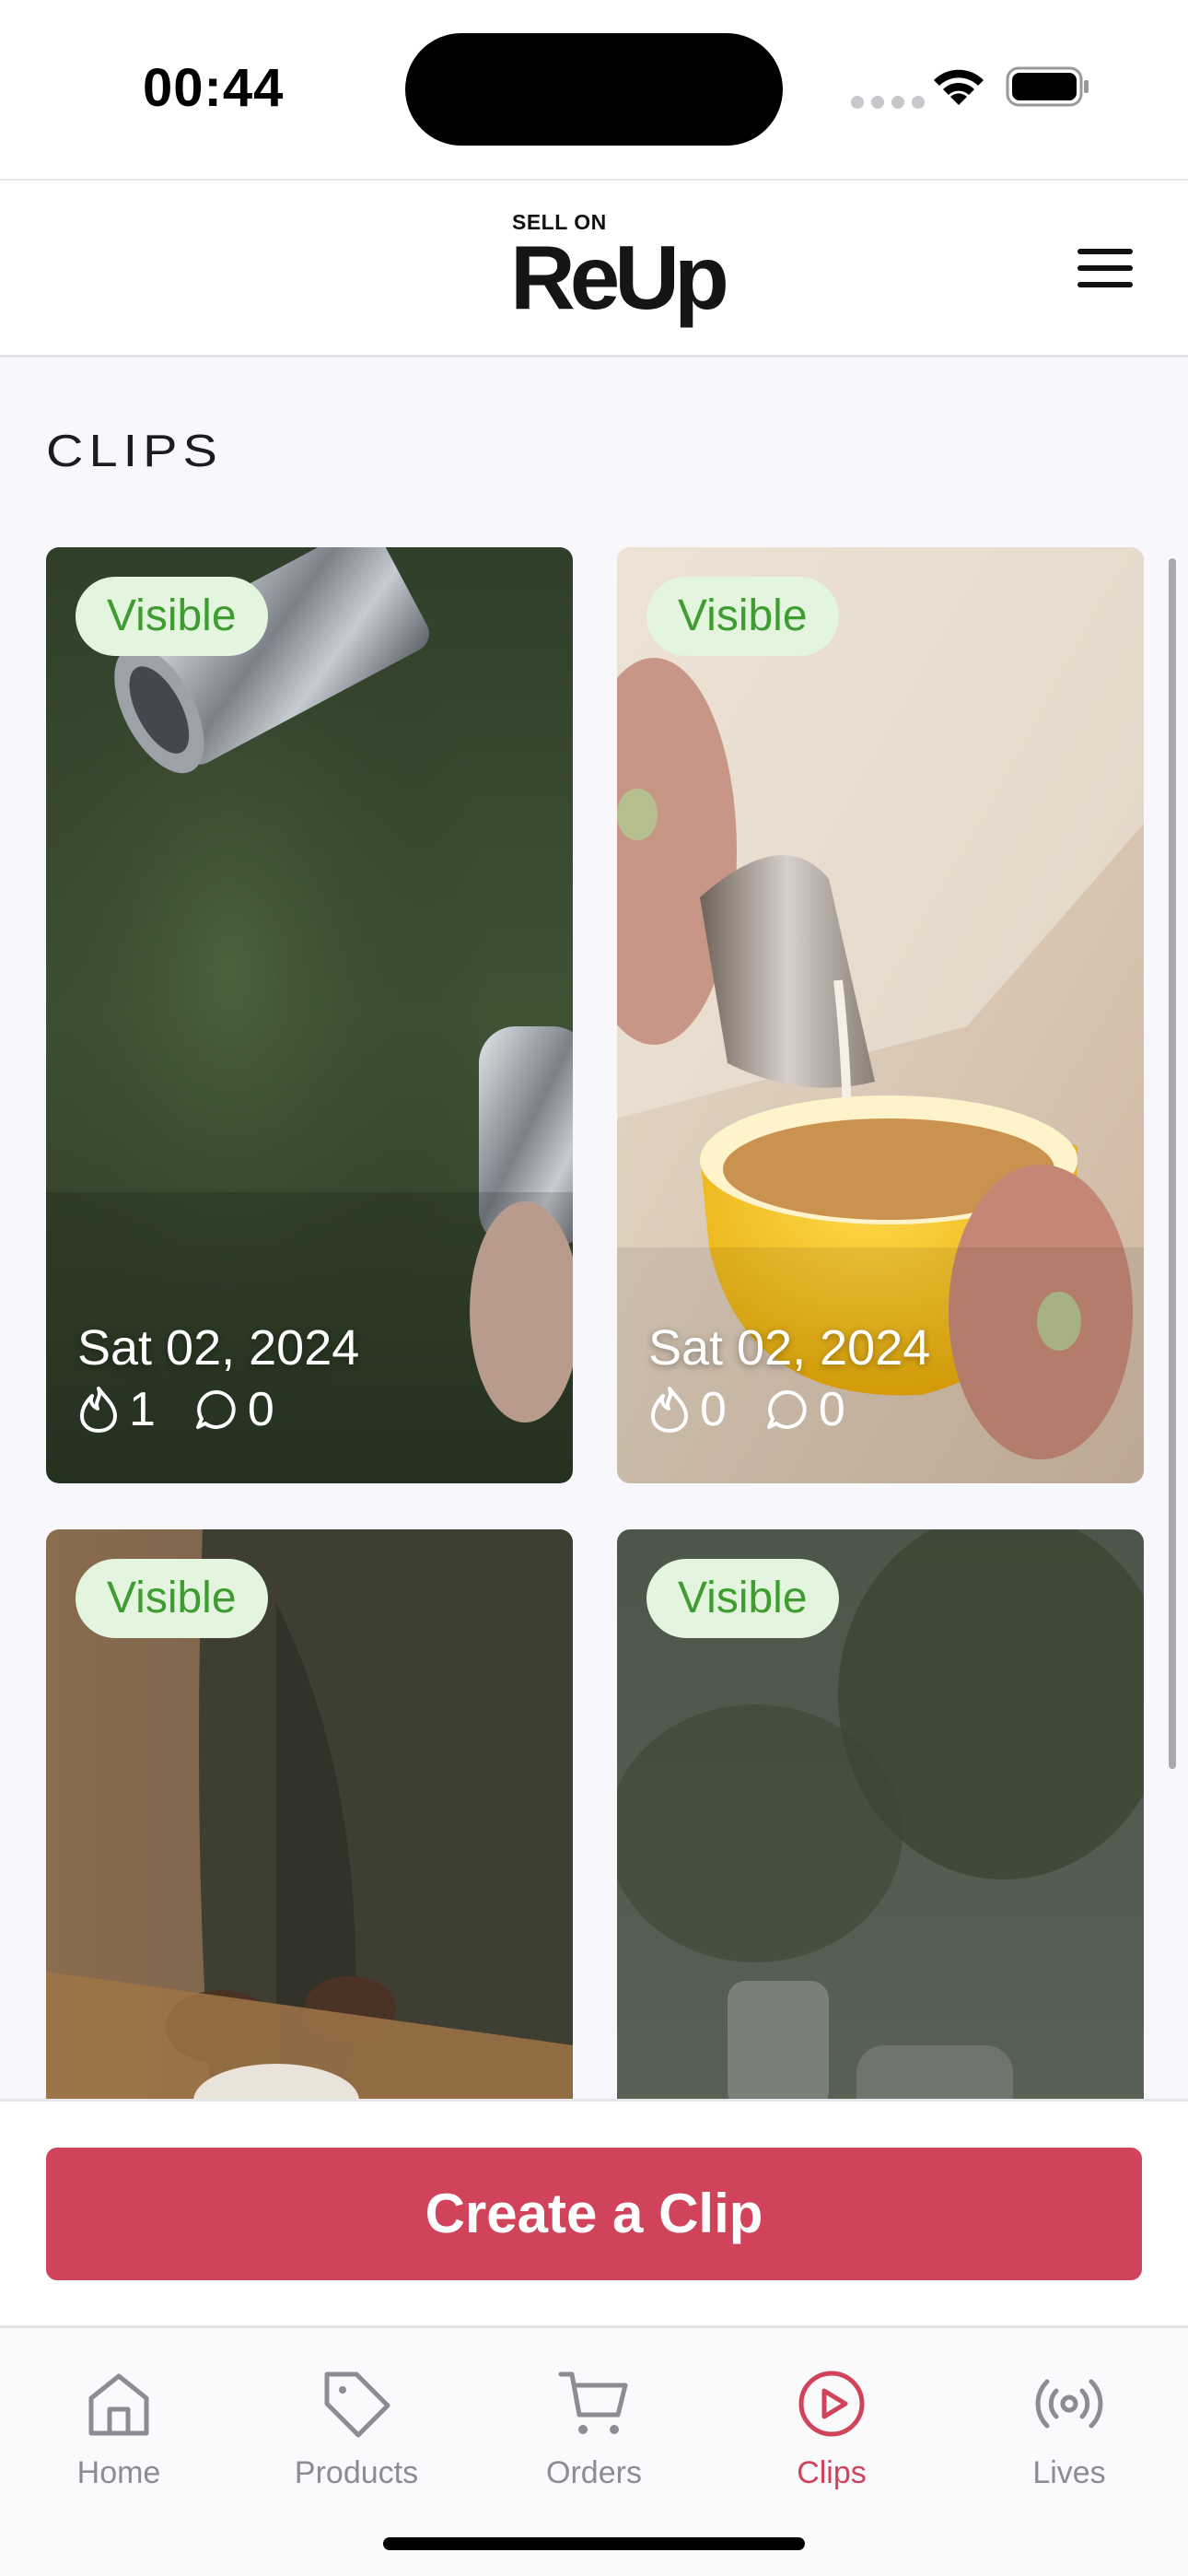 Image resolution: width=1188 pixels, height=2576 pixels. What do you see at coordinates (1069, 2472) in the screenshot?
I see `tab-lives-label: Lives` at bounding box center [1069, 2472].